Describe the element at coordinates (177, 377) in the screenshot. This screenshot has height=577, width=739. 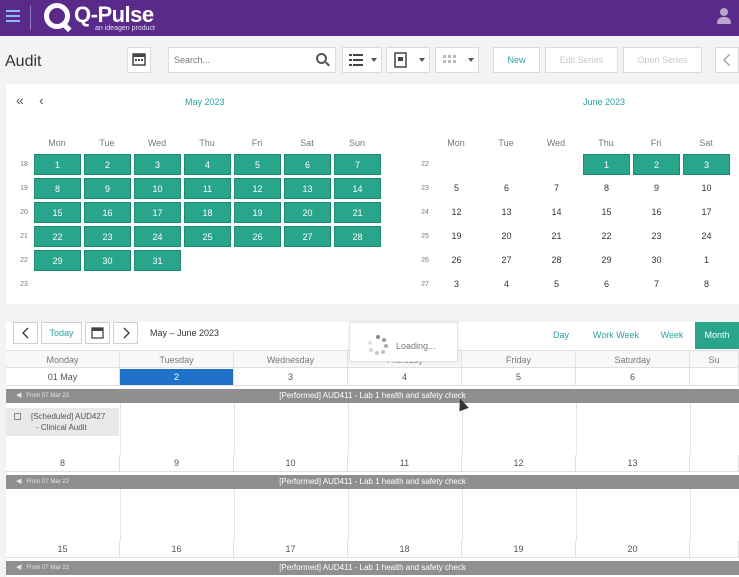
I see `month-day-cell: 2` at that location.